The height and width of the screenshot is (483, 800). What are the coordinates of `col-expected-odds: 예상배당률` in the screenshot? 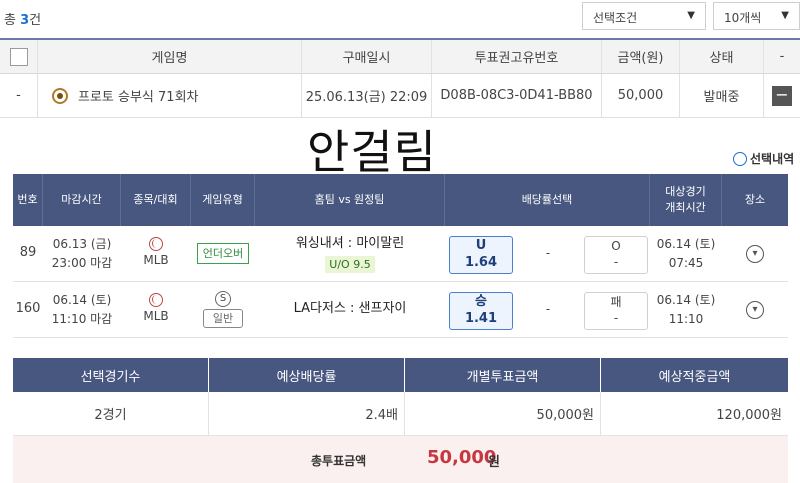 It's located at (307, 375).